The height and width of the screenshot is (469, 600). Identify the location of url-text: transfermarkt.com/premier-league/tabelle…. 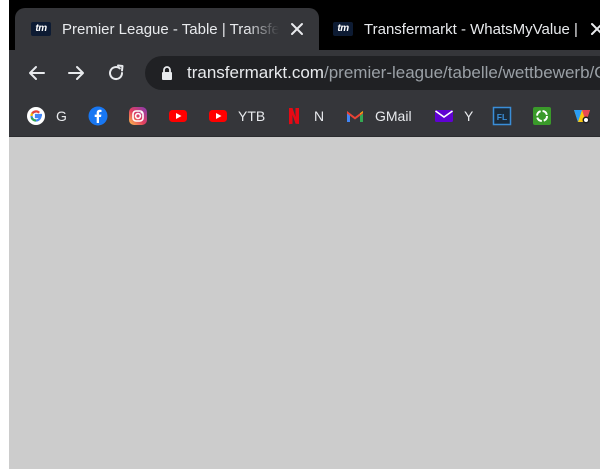
(393, 73).